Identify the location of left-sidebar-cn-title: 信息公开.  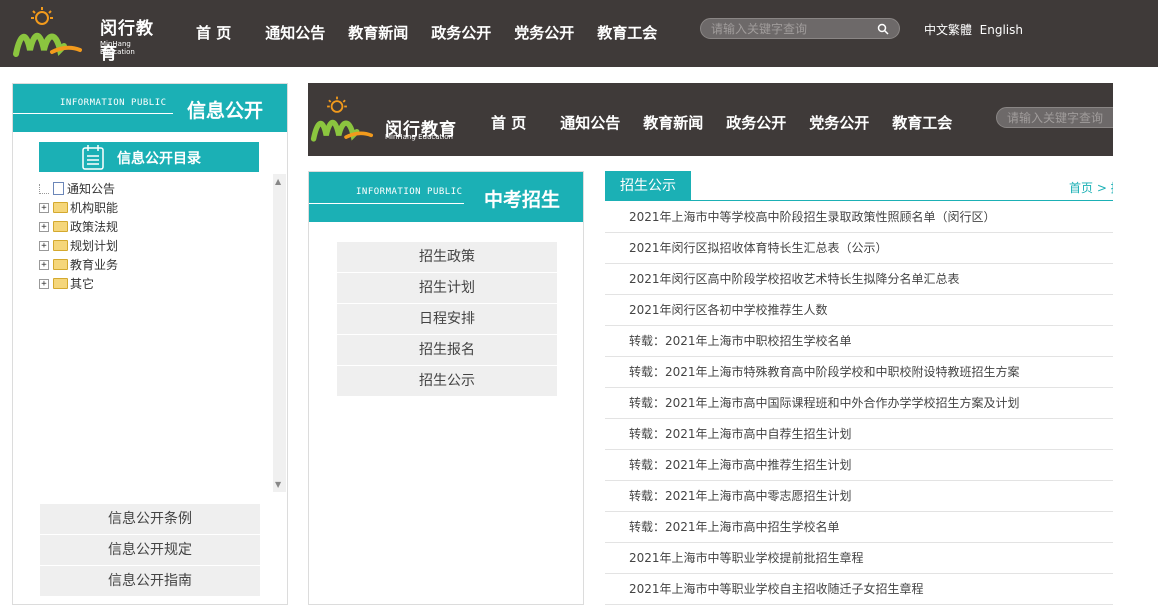
(225, 111).